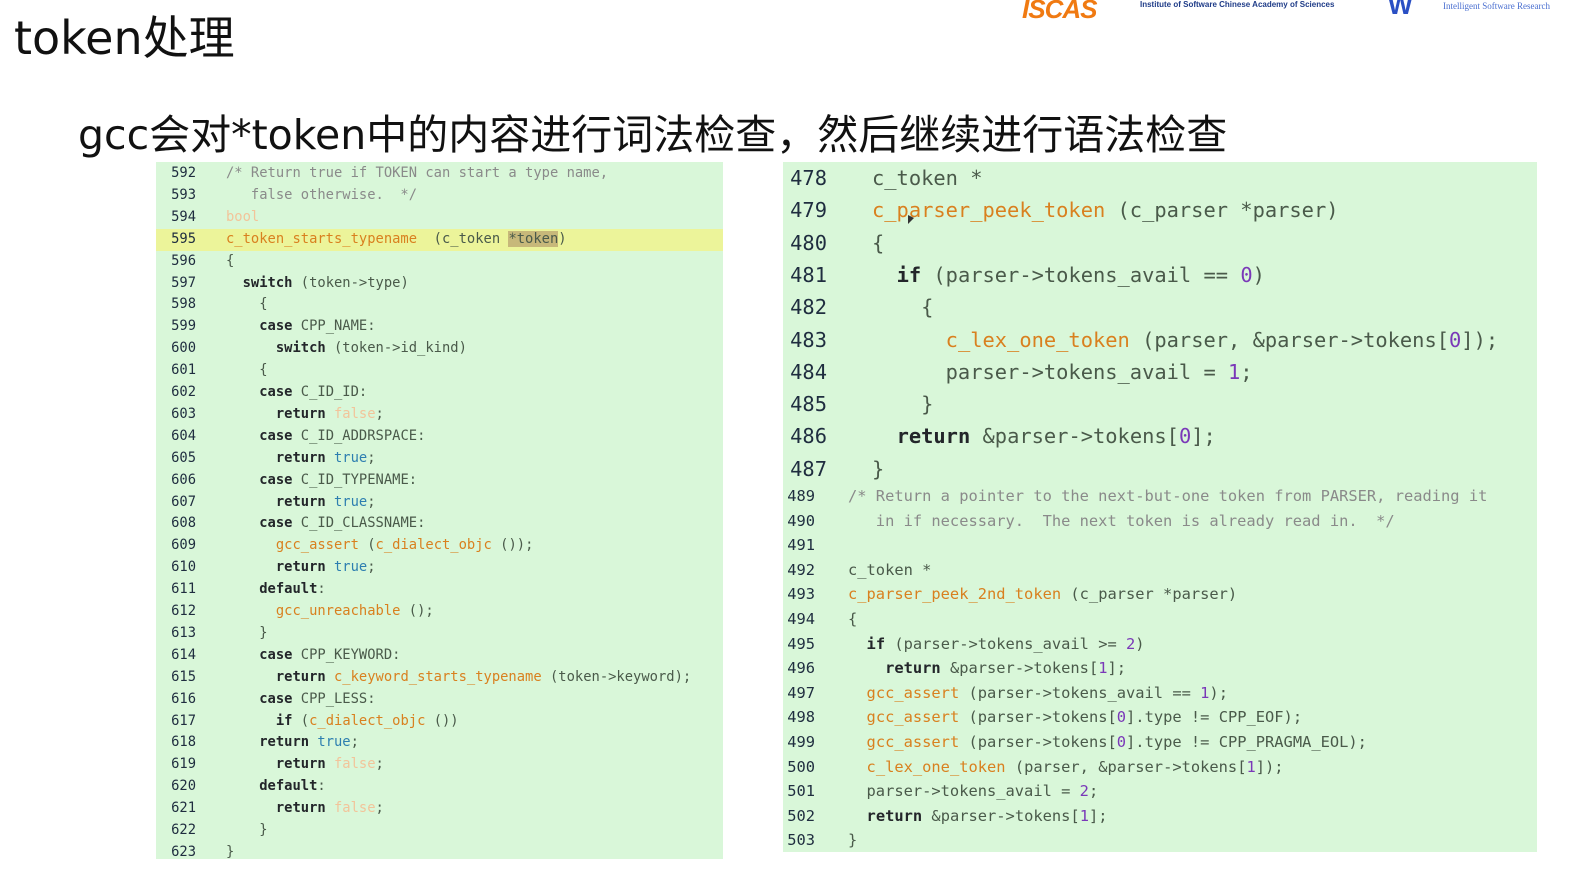 The image size is (1579, 892). What do you see at coordinates (439, 590) in the screenshot?
I see `code-line: 611 default:` at bounding box center [439, 590].